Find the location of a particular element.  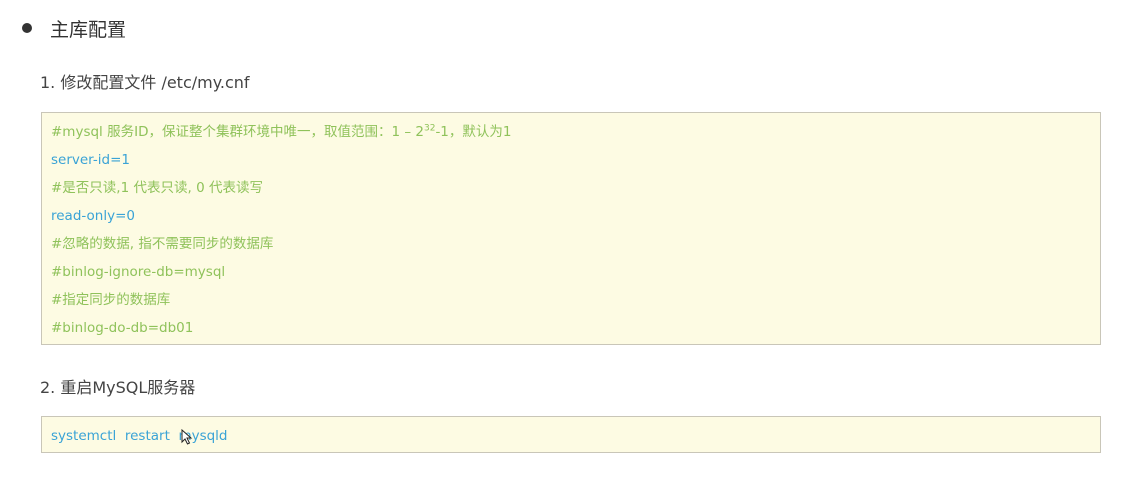

section-title: 主库配置 is located at coordinates (74, 28).